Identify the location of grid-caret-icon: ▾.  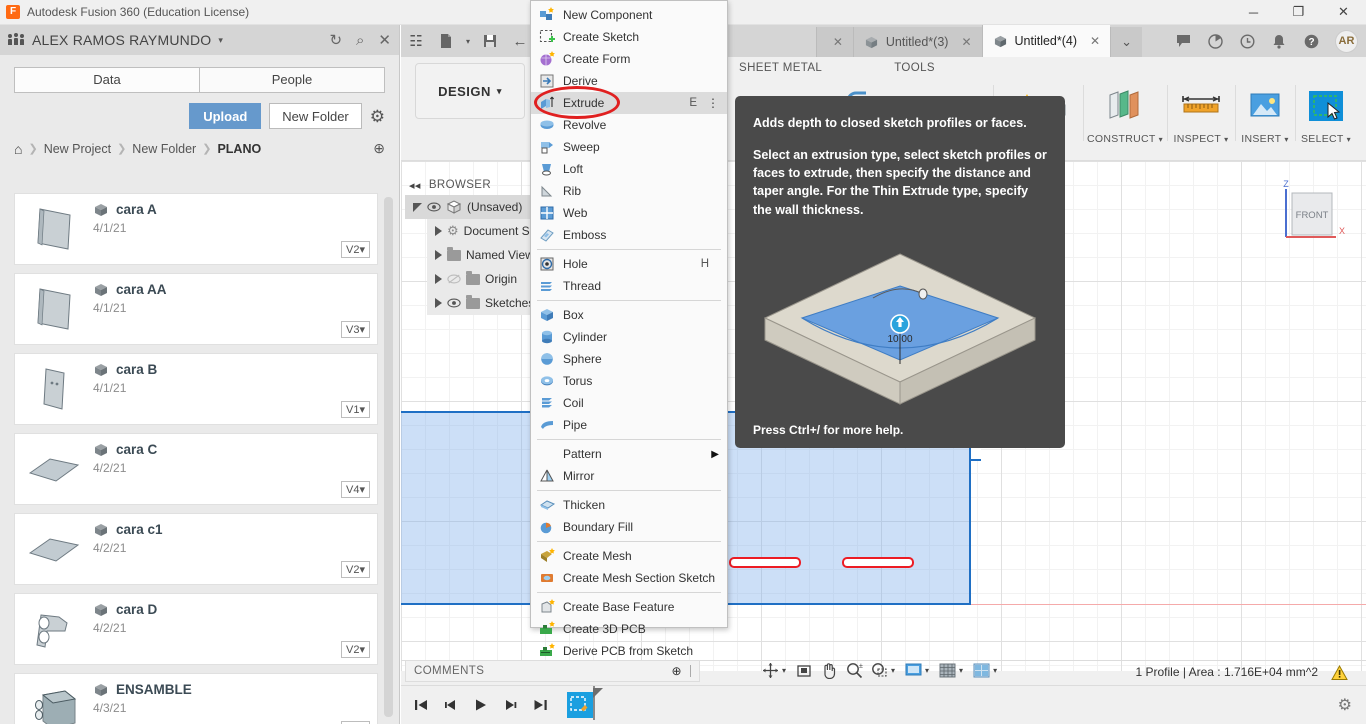
(961, 670).